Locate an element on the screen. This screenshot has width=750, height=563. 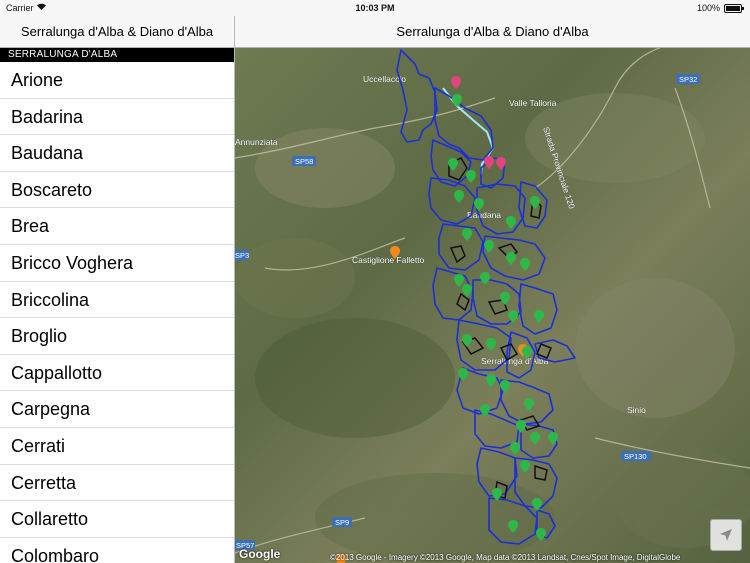
status-time: 10:03 PM is located at coordinates (375, 8).